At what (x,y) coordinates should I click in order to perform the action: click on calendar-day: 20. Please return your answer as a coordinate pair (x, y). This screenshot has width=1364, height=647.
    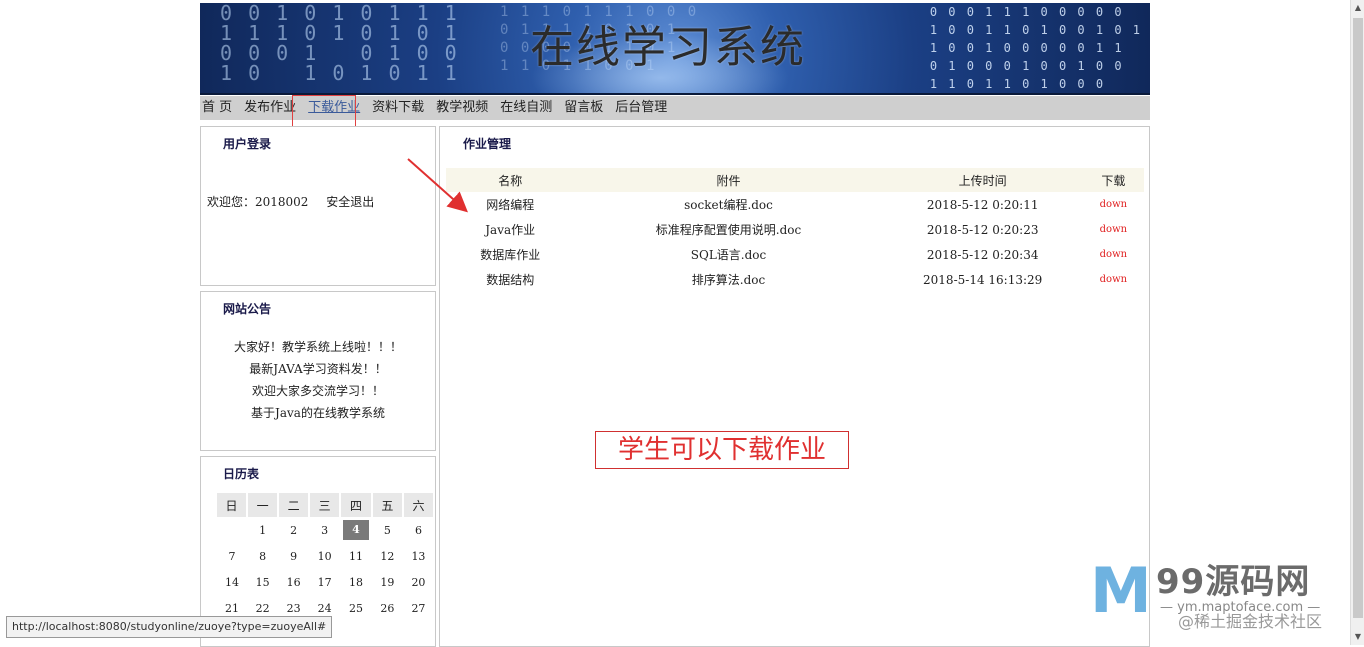
    Looking at the image, I should click on (418, 582).